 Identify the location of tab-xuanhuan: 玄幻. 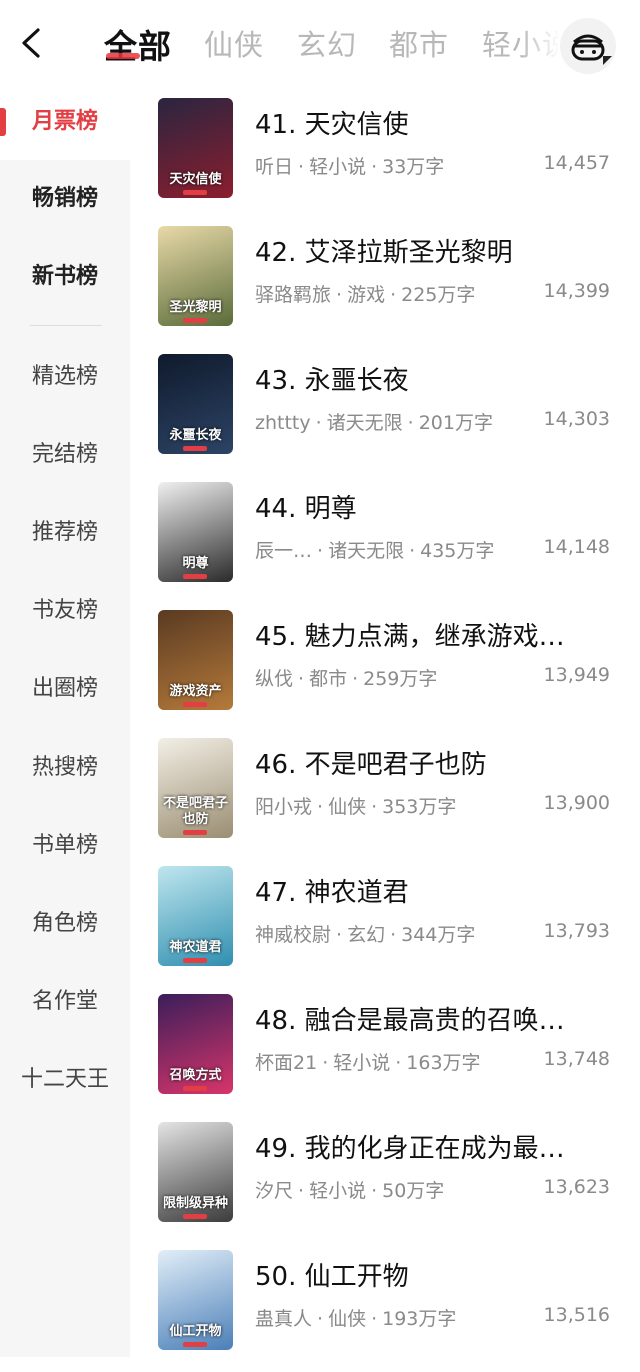
(327, 43).